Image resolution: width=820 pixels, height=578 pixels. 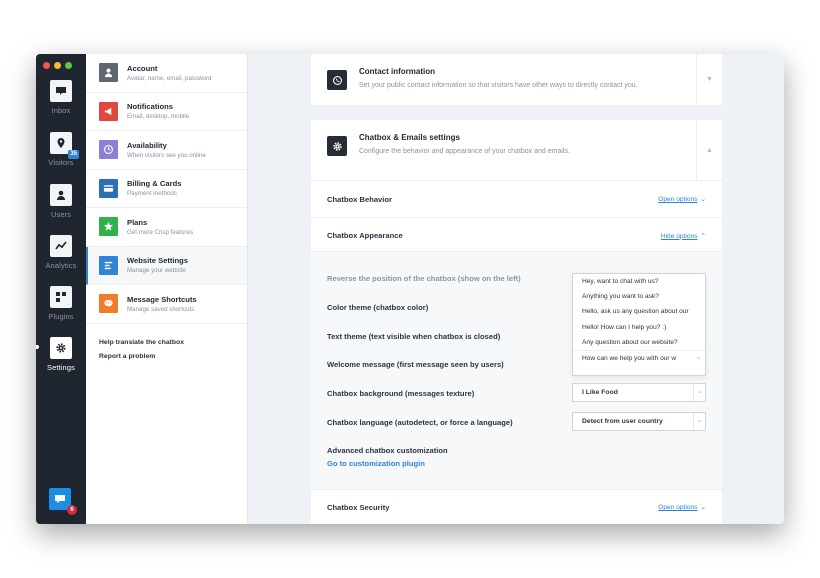 What do you see at coordinates (400, 393) in the screenshot?
I see `setting-chatbox-background: Chatbox background (messages texture)` at bounding box center [400, 393].